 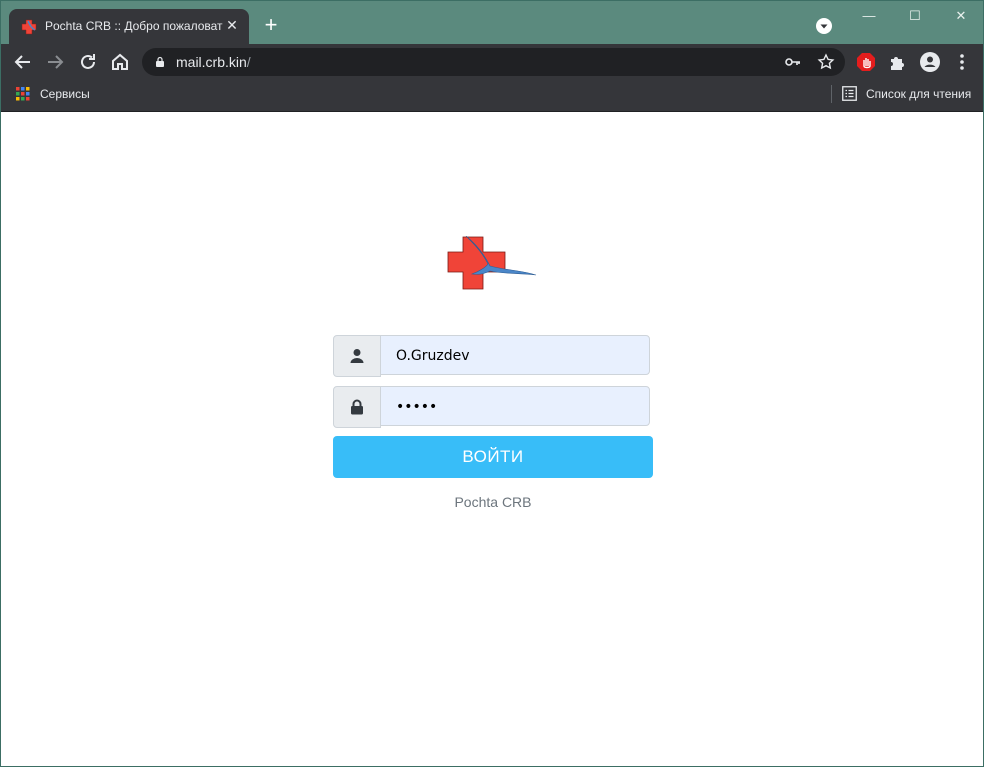 I want to click on maximize-button: ☐, so click(x=915, y=17).